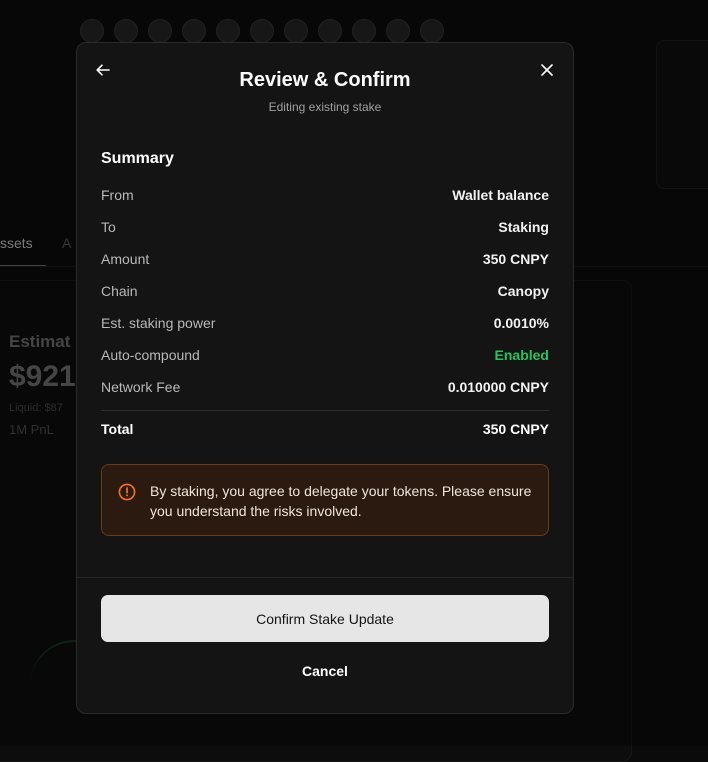 This screenshot has height=762, width=708. I want to click on row-value: Canopy, so click(523, 291).